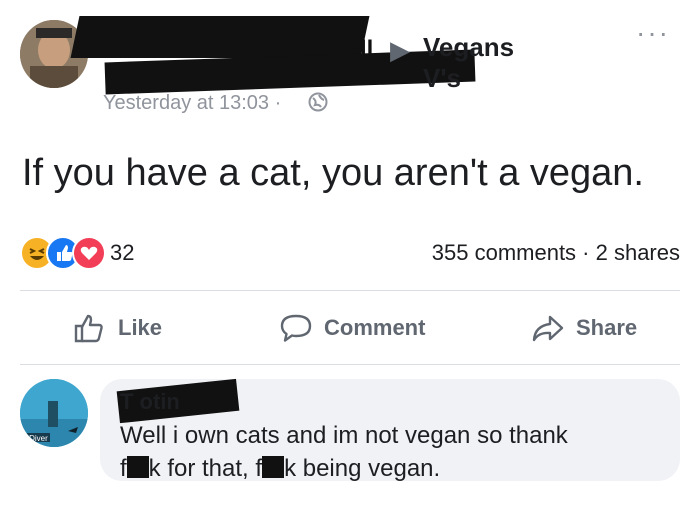  I want to click on comment-button-label: Comment, so click(375, 327).